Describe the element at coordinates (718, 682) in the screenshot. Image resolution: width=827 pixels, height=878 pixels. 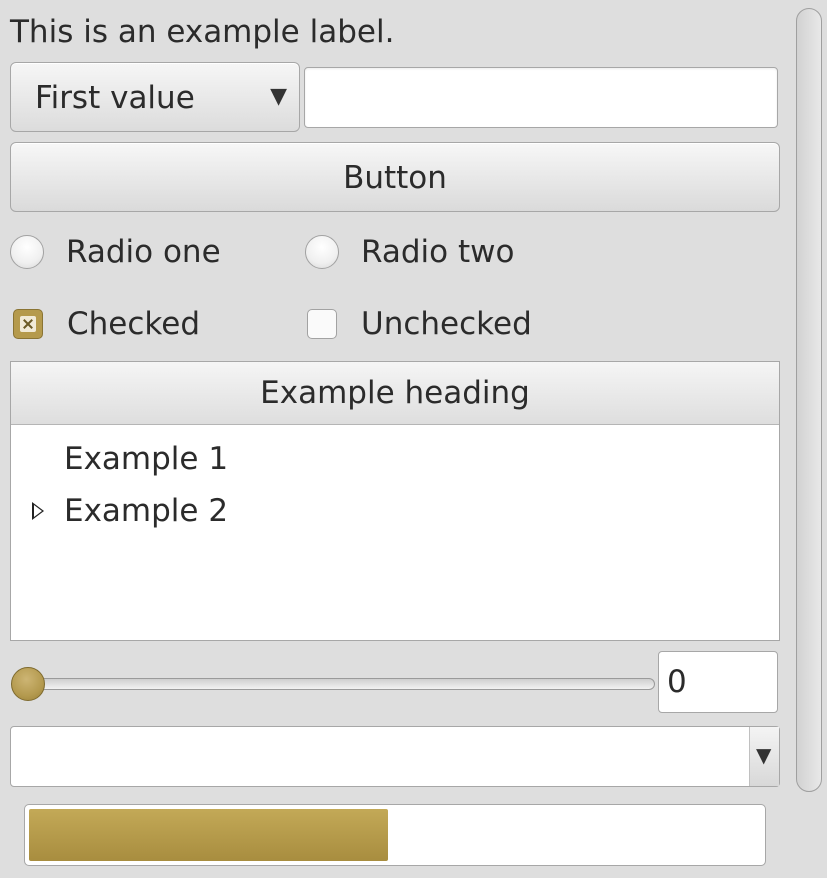
I see `spin-box: 0` at that location.